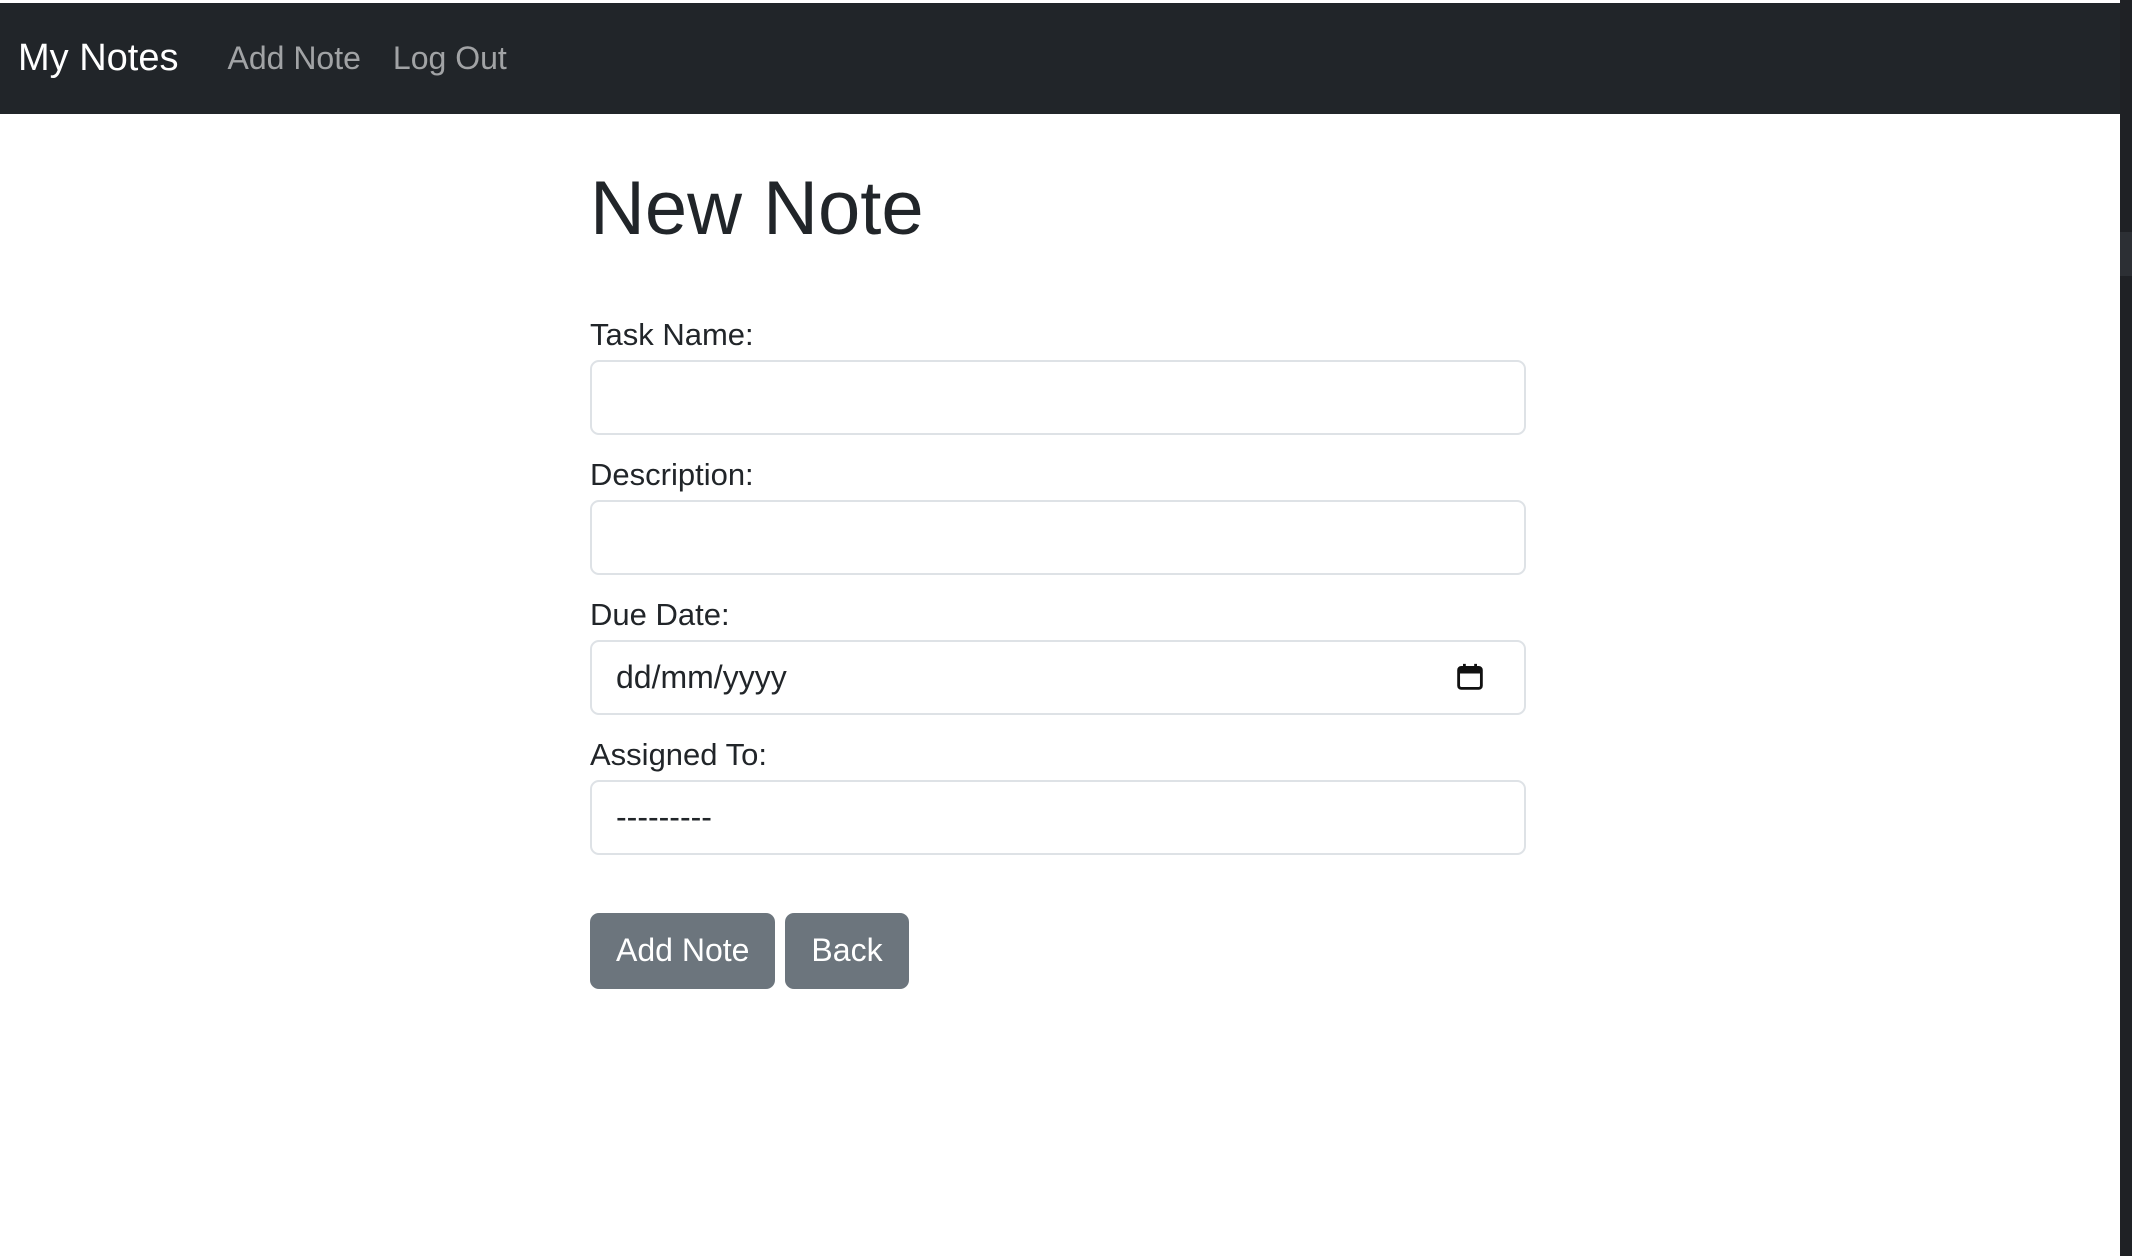 Image resolution: width=2132 pixels, height=1256 pixels. I want to click on description-label: Description:, so click(672, 474).